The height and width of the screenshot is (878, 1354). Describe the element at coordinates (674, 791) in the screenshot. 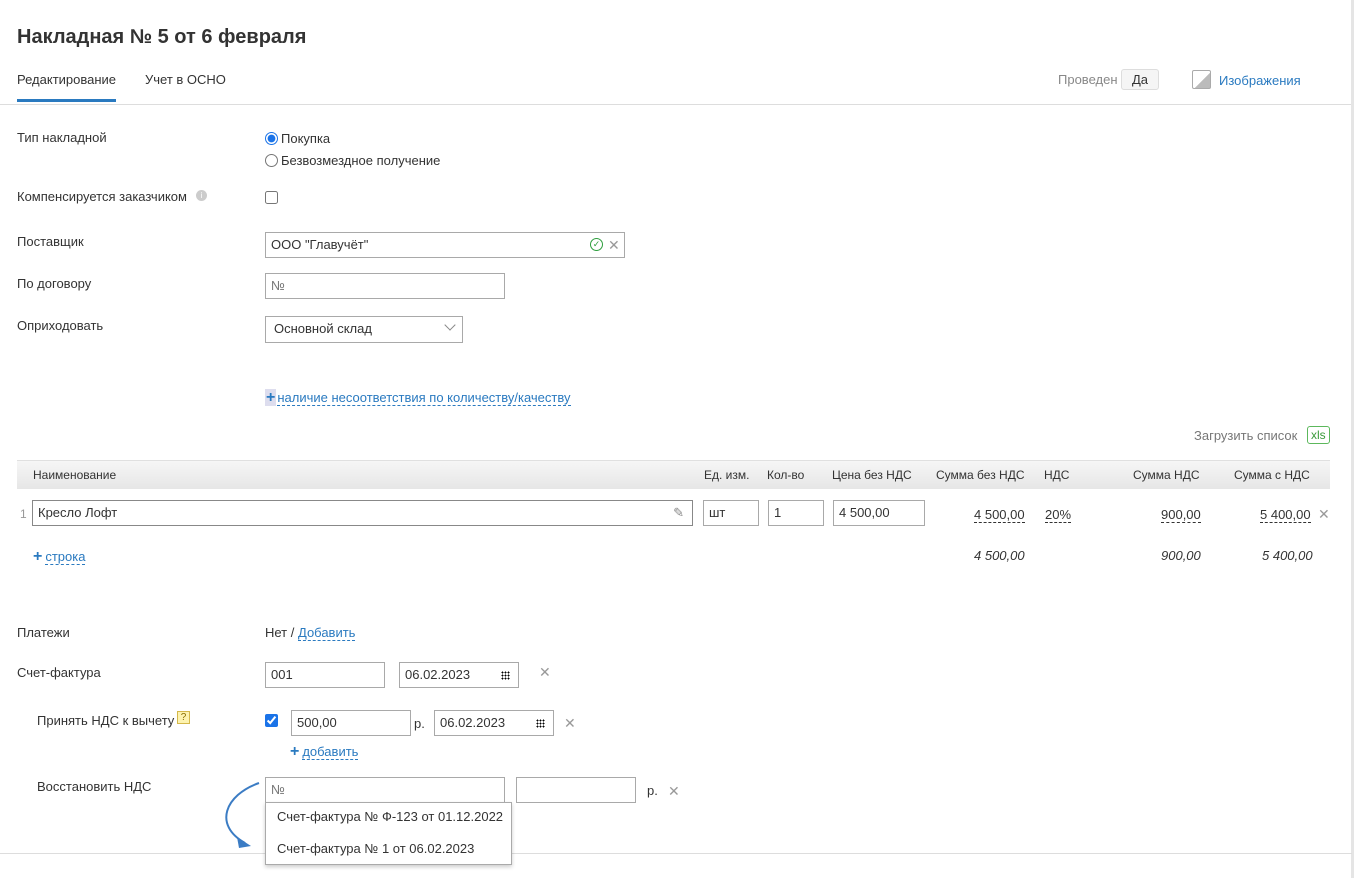

I see `remove-vat-restore-icon: ✕` at that location.